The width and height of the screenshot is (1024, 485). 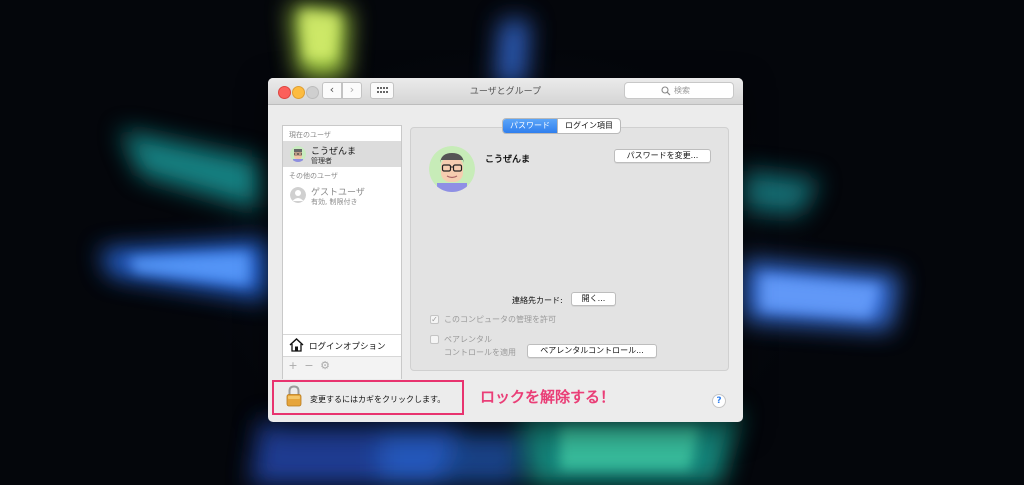 What do you see at coordinates (719, 401) in the screenshot?
I see `help-button: ?` at bounding box center [719, 401].